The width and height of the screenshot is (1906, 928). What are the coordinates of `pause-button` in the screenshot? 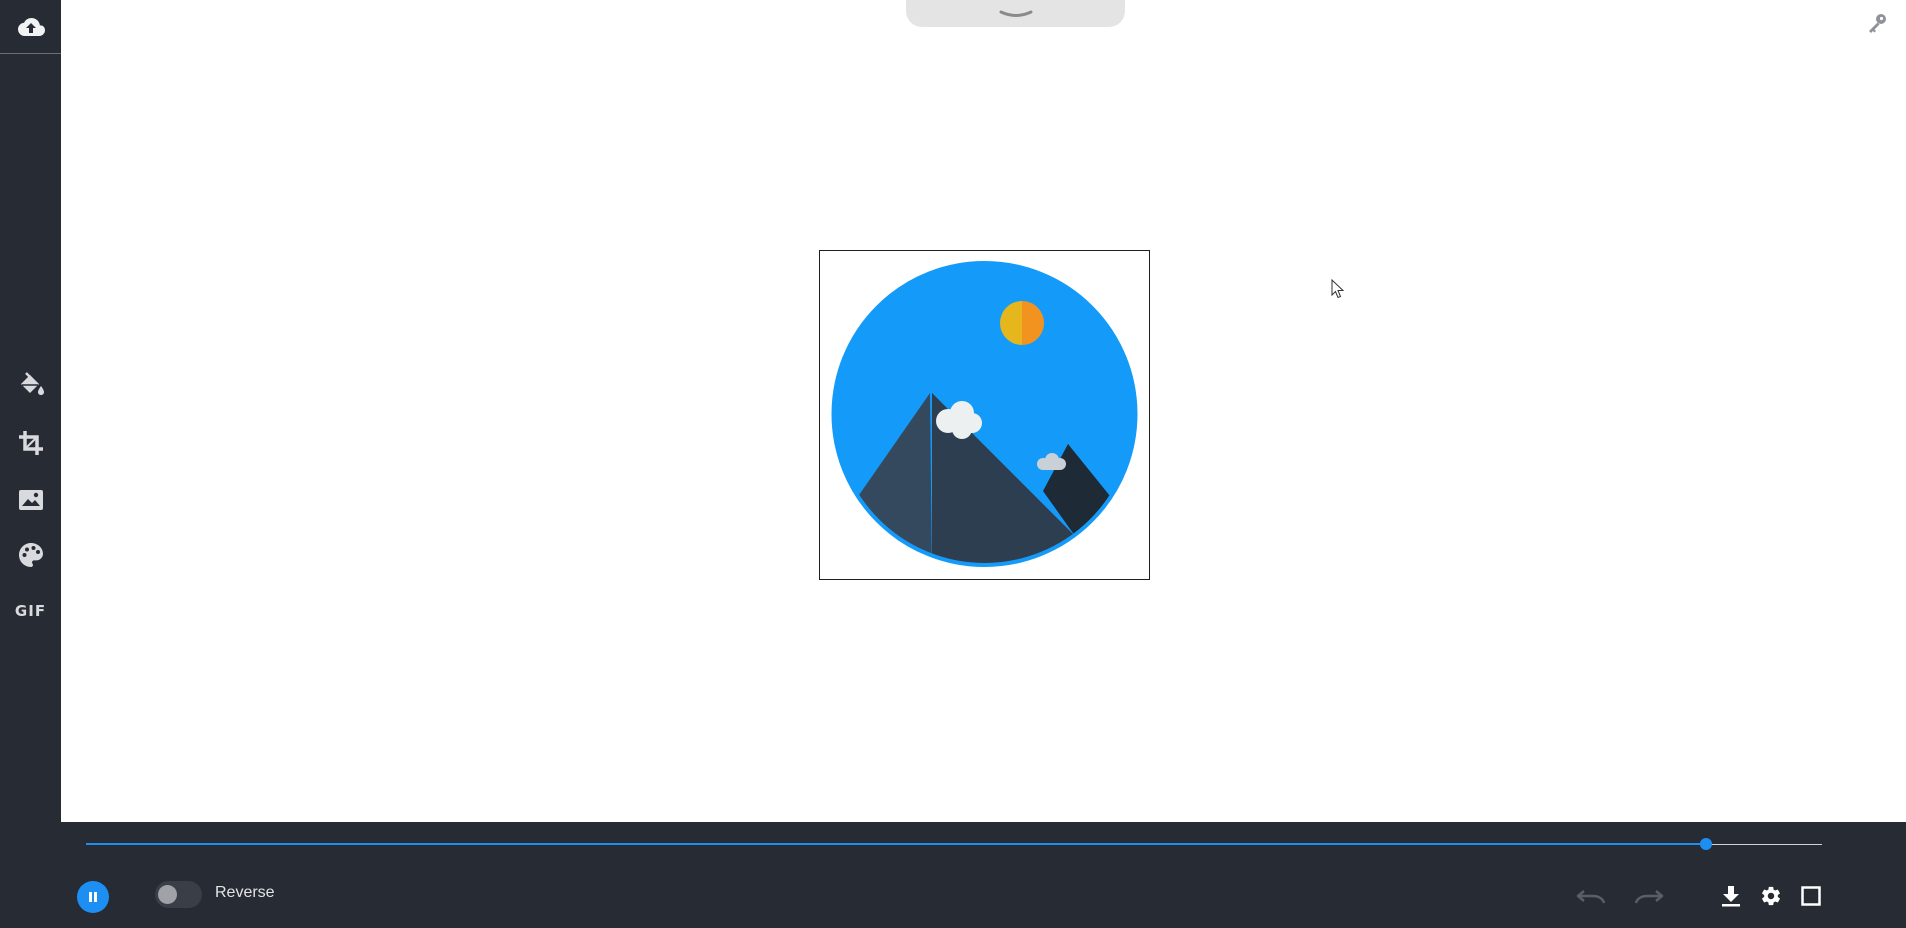 It's located at (93, 897).